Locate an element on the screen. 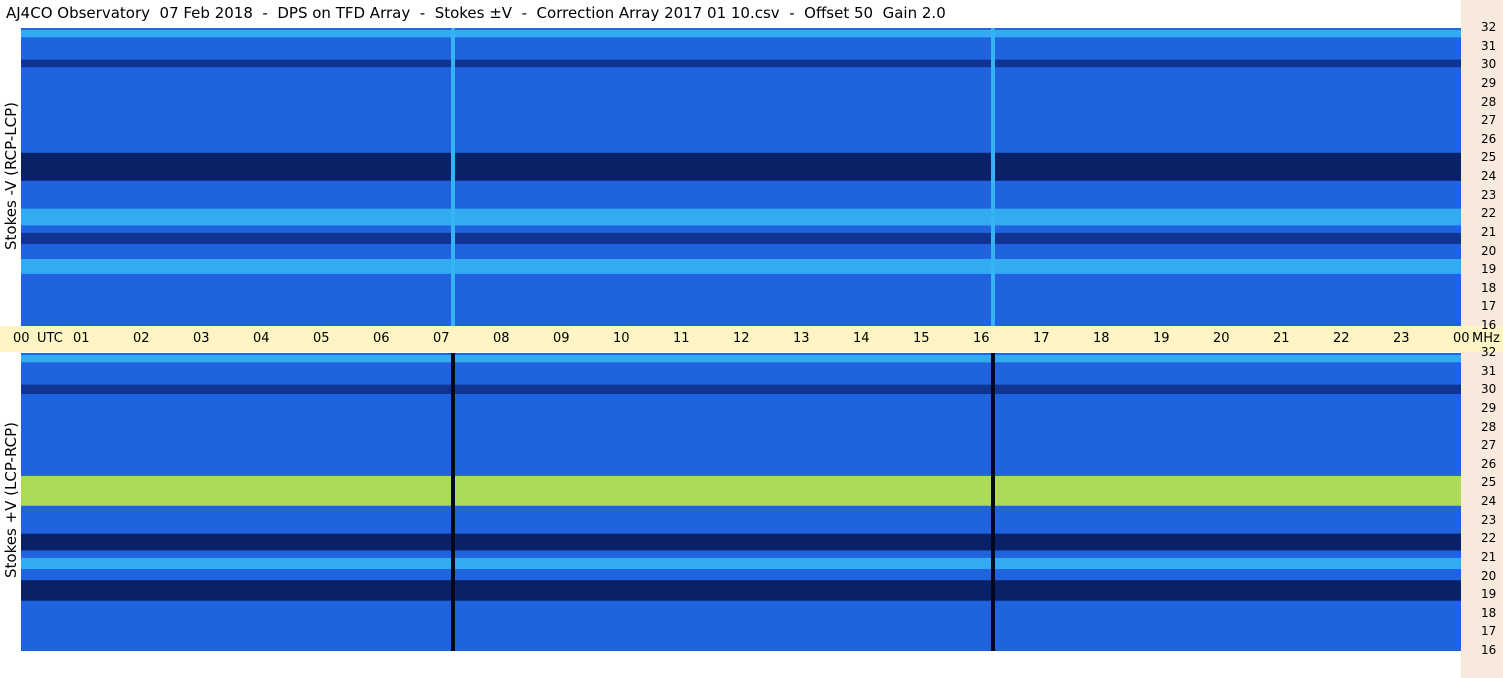 This screenshot has height=678, width=1503. lower-frequency-tick: 32 is located at coordinates (1489, 352).